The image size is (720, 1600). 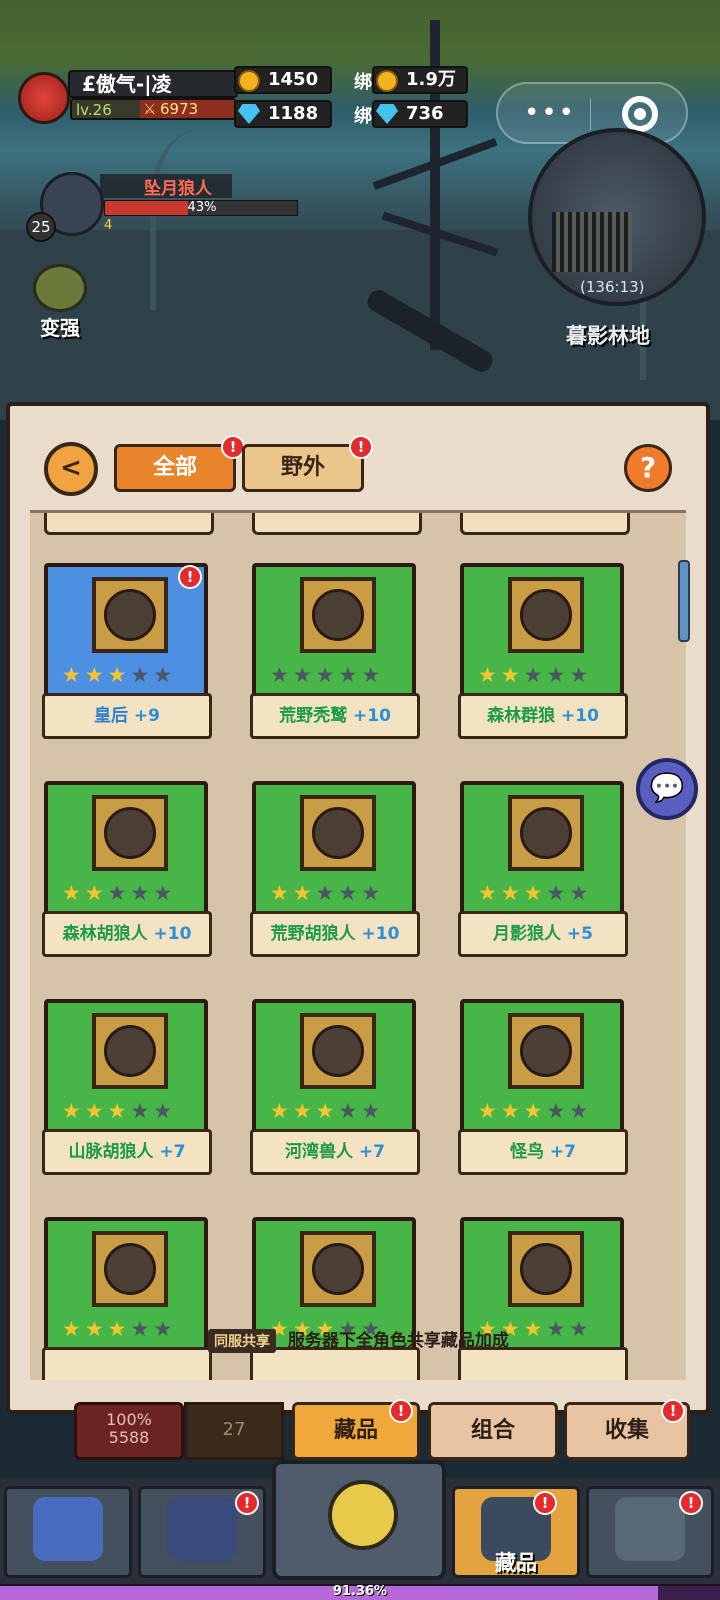 What do you see at coordinates (307, 463) in the screenshot?
I see `tab-wild: 野外 !` at bounding box center [307, 463].